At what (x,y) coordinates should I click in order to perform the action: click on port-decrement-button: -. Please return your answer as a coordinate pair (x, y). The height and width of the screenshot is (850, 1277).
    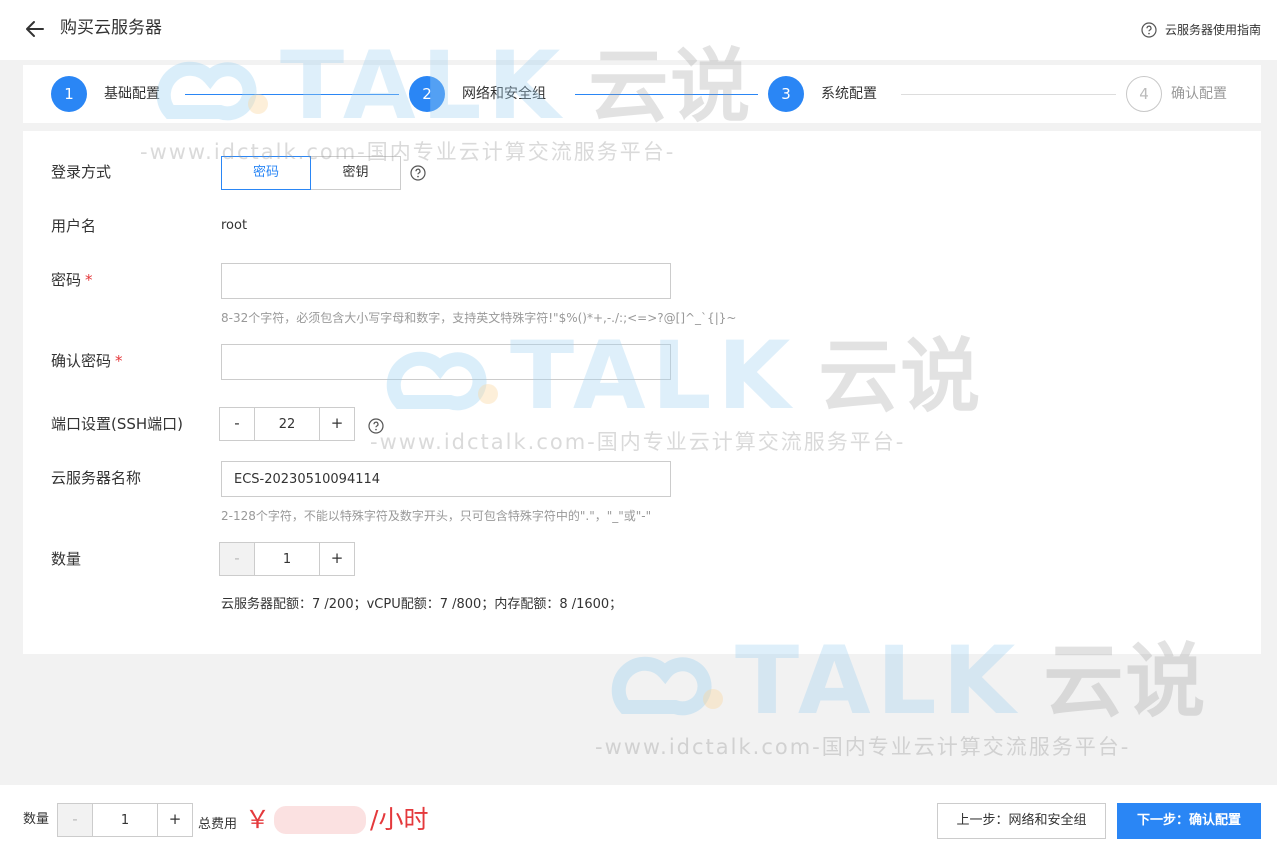
    Looking at the image, I should click on (237, 424).